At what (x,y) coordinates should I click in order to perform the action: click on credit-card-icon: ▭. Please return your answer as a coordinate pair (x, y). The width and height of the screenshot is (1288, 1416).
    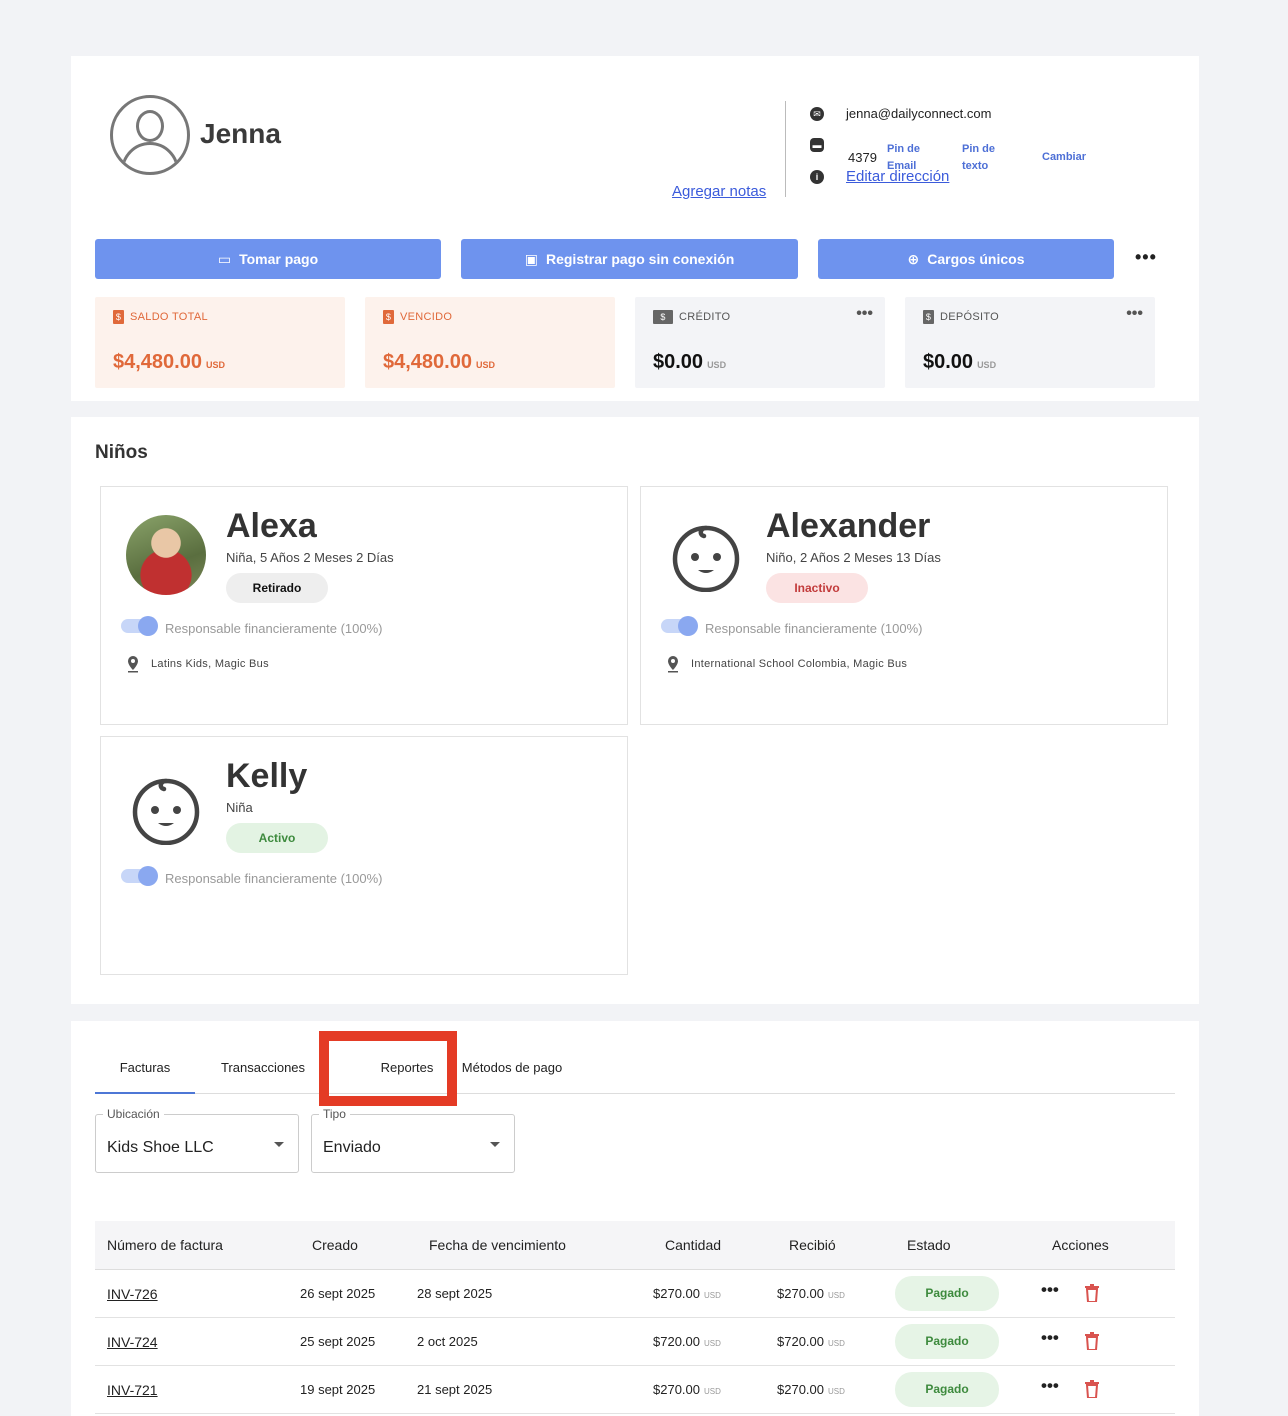
    Looking at the image, I should click on (224, 258).